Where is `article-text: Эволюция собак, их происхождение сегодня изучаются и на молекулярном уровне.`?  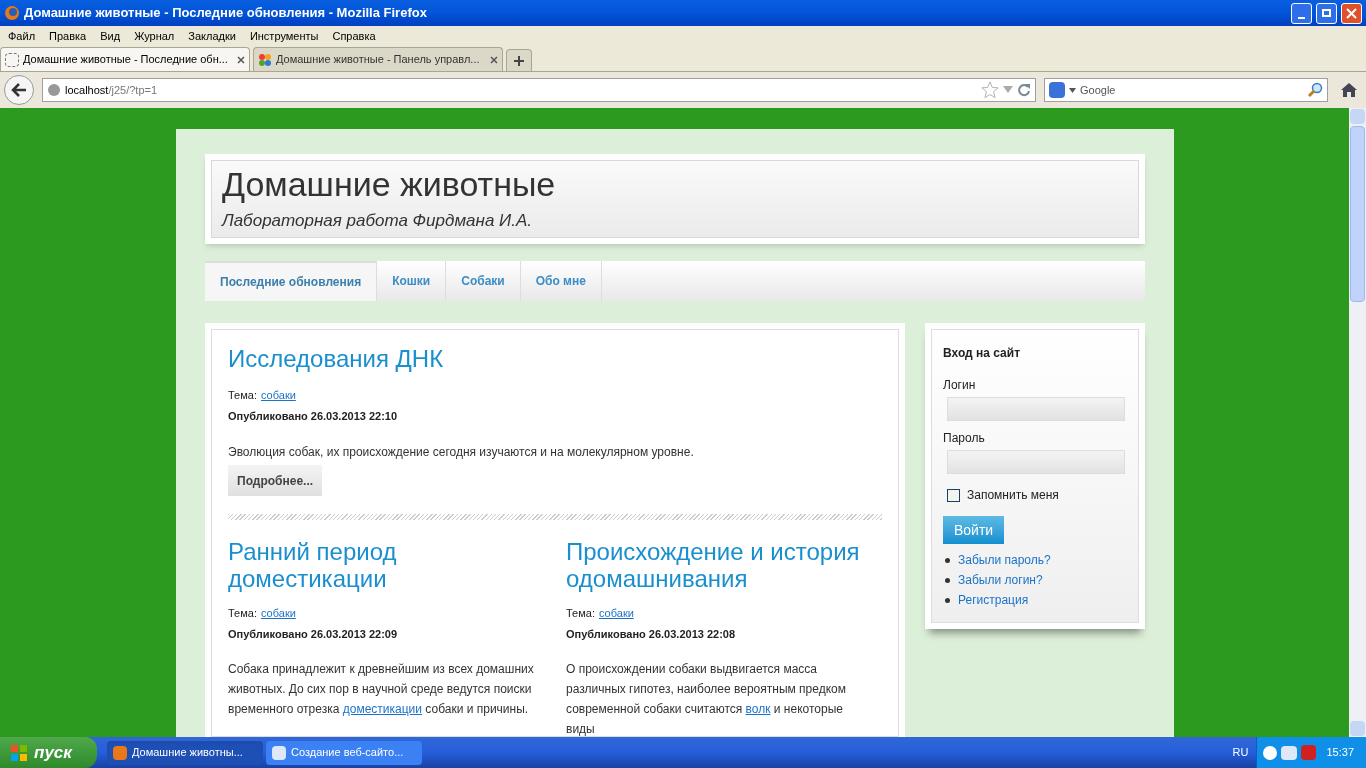 article-text: Эволюция собак, их происхождение сегодня изучаются и на молекулярном уровне. is located at coordinates (461, 452).